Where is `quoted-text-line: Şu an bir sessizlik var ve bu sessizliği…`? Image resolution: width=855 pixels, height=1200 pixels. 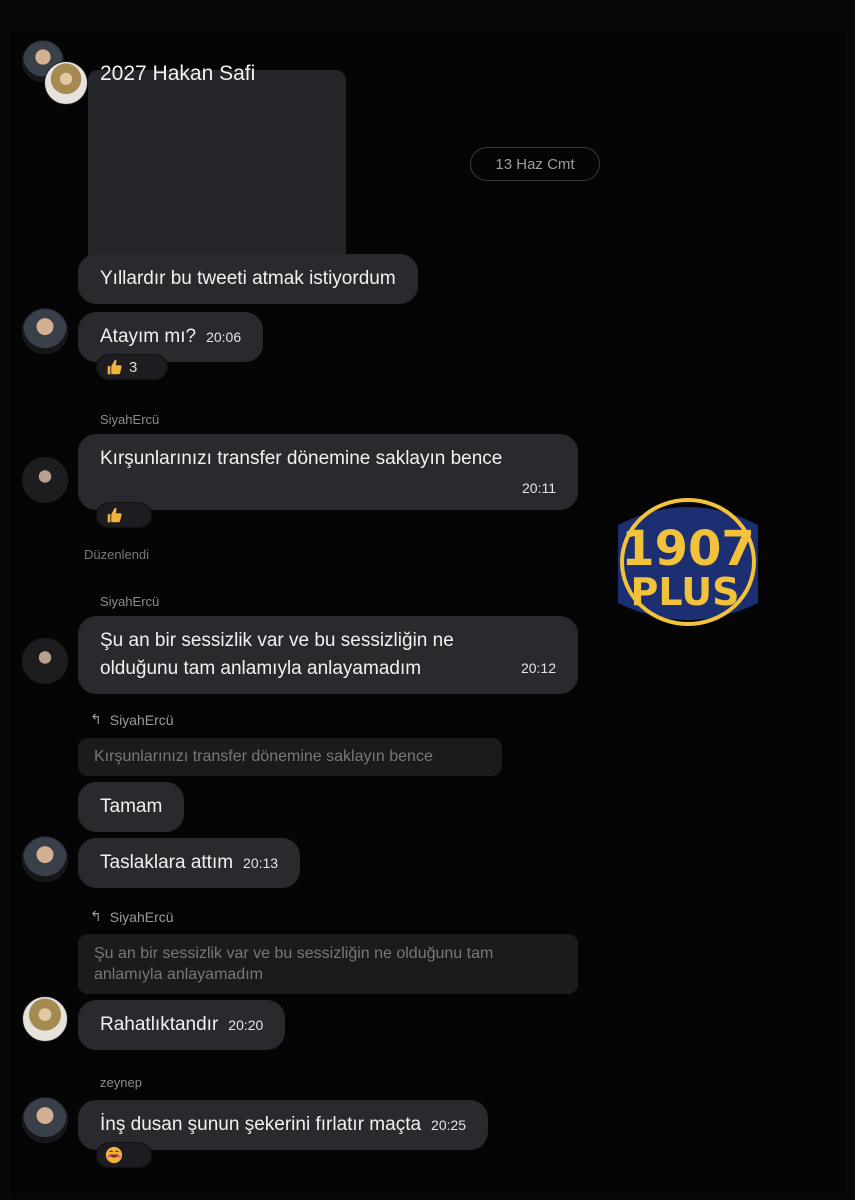 quoted-text-line: Şu an bir sessizlik var ve bu sessizliği… is located at coordinates (294, 953).